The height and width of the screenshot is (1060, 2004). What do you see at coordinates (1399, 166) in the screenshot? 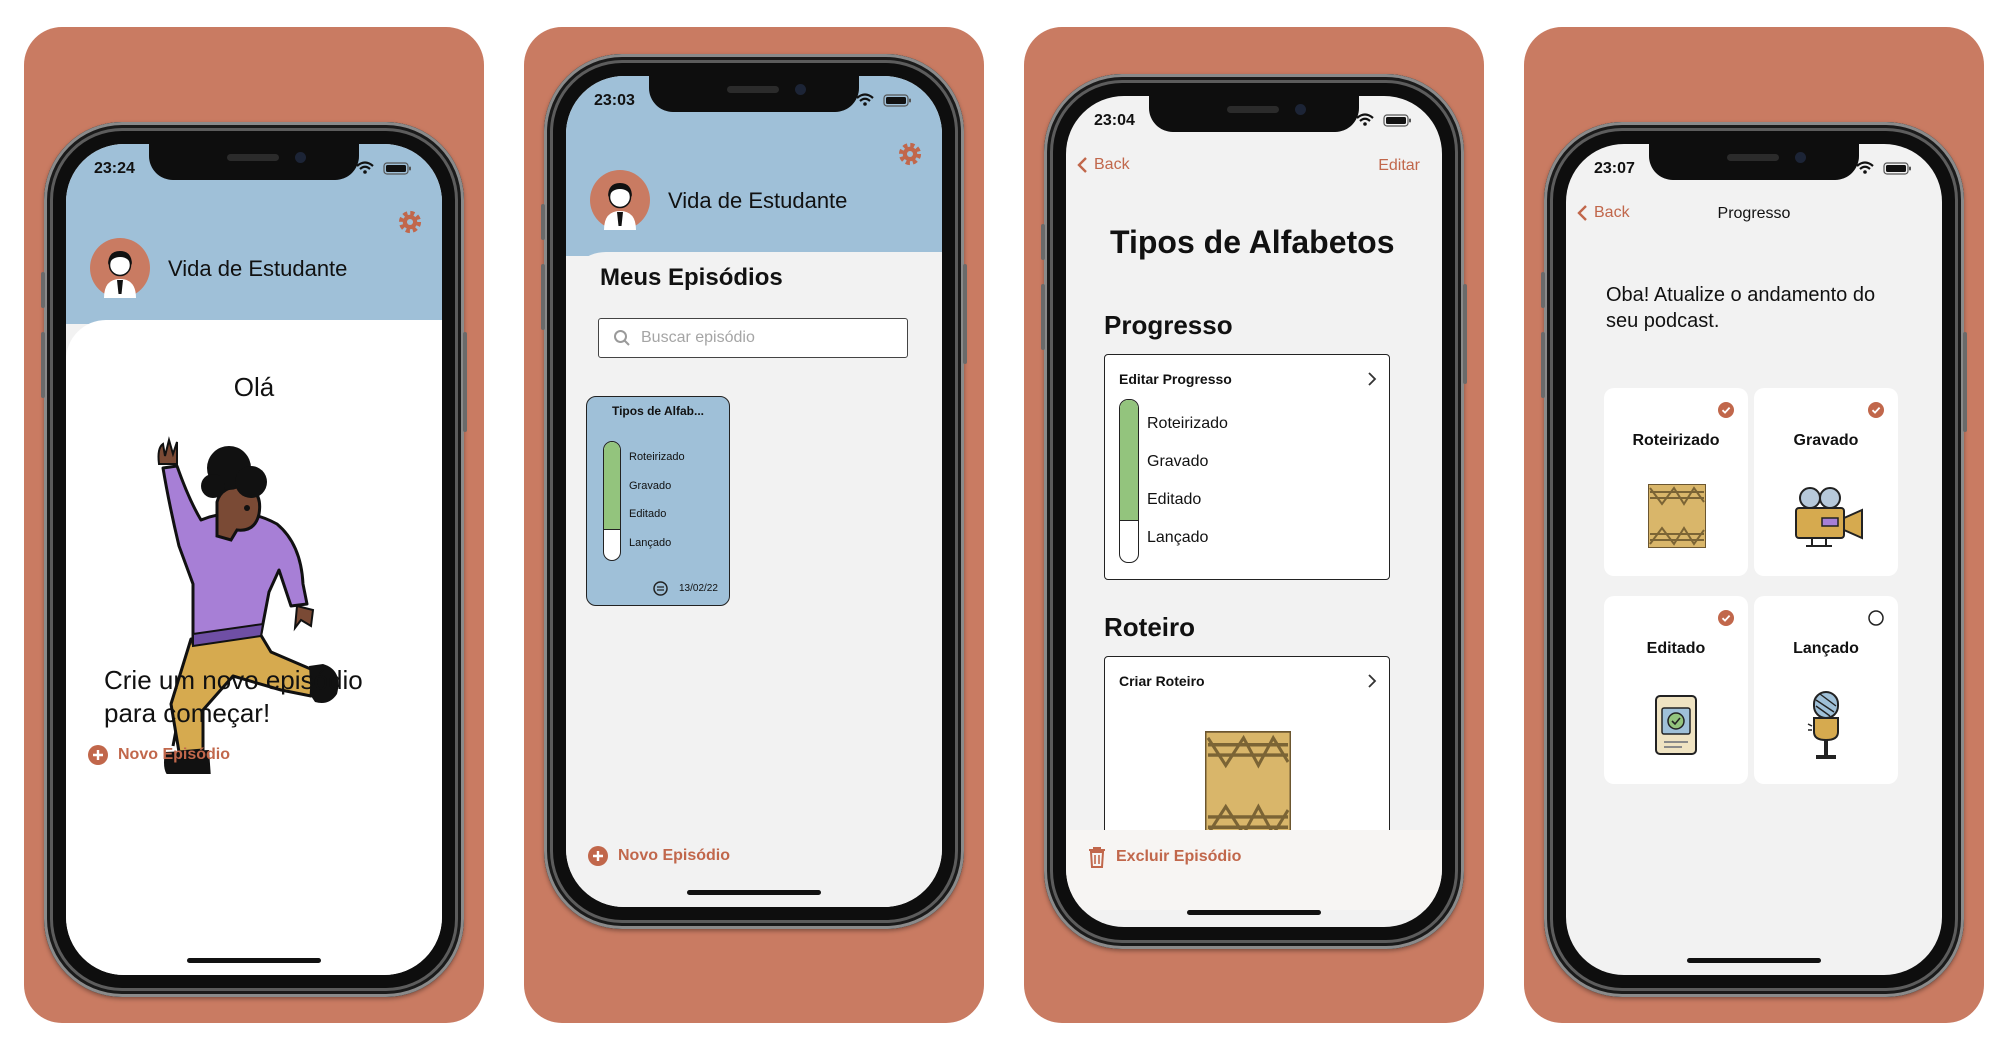
I see `edit-button: Editar` at bounding box center [1399, 166].